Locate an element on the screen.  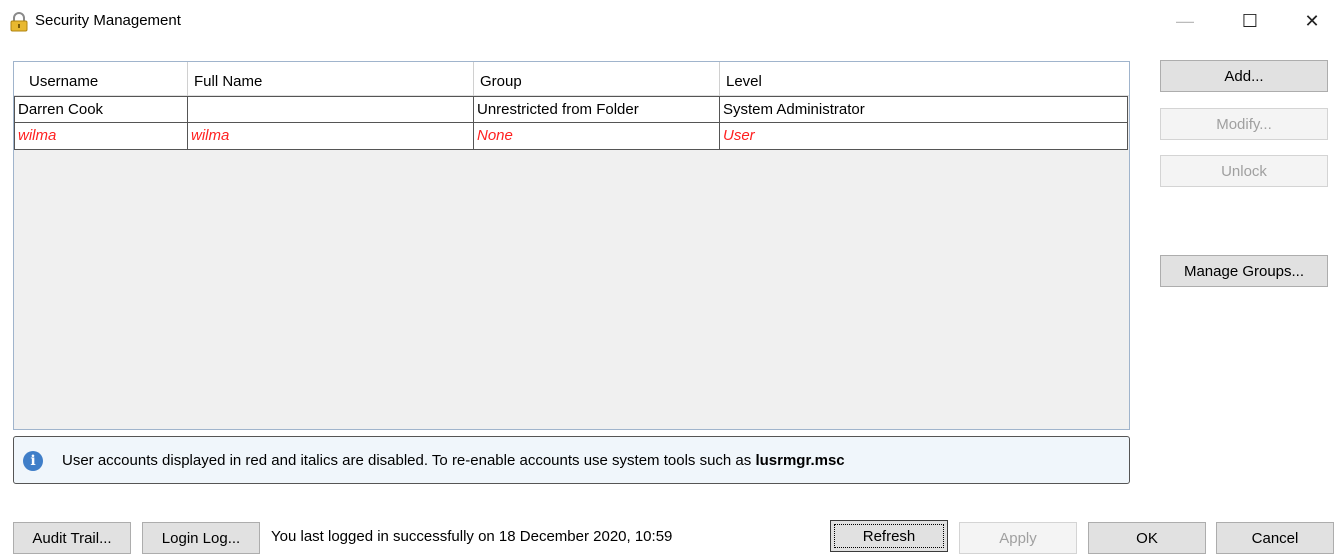
cancel-button: Cancel is located at coordinates (1275, 538).